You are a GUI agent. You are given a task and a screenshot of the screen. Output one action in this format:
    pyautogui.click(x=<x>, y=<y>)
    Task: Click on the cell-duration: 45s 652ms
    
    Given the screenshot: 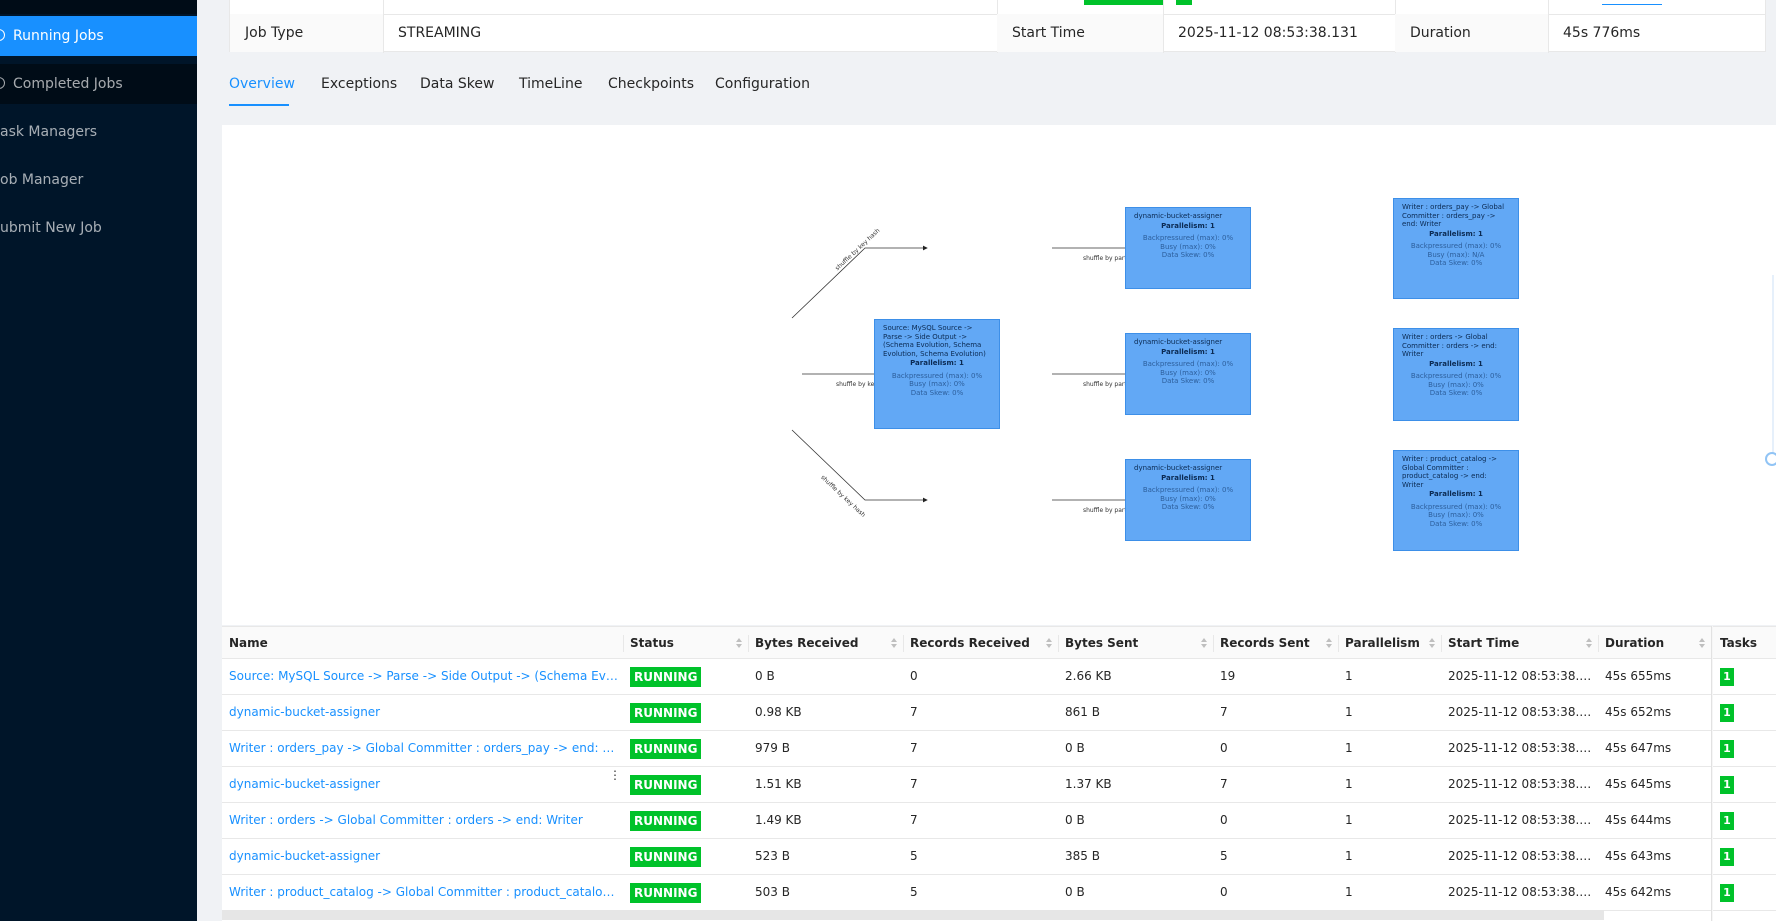 What is the action you would take?
    pyautogui.click(x=1638, y=712)
    